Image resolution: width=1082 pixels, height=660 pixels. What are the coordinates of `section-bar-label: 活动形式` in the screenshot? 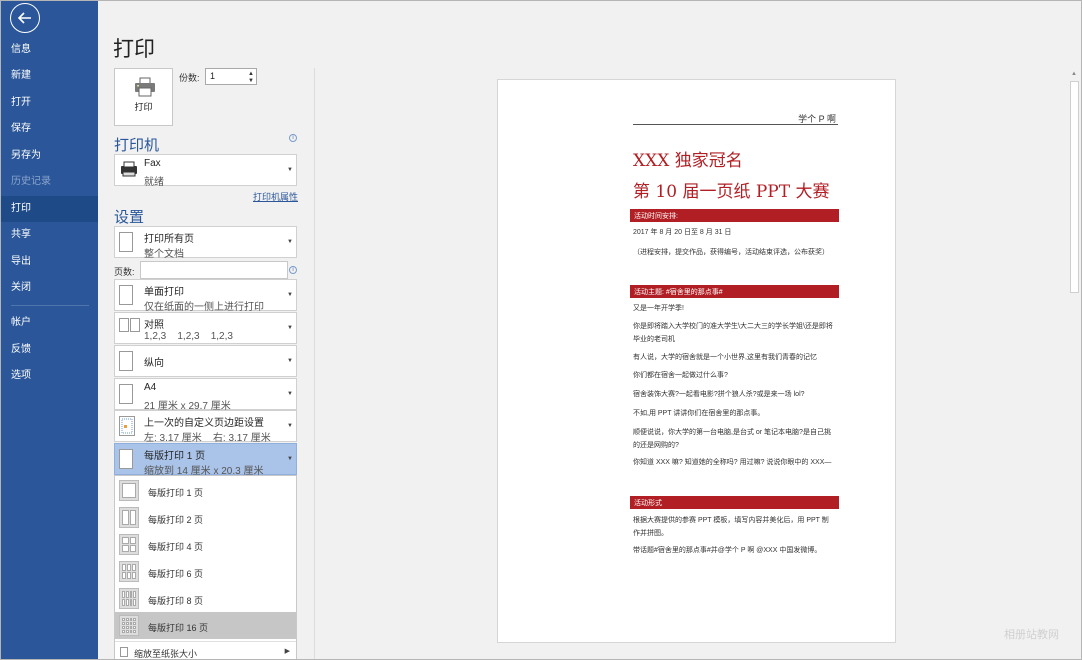 It's located at (648, 503).